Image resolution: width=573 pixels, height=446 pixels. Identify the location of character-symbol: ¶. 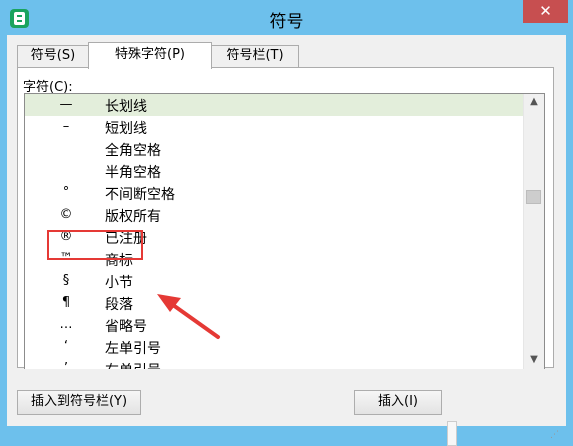
(66, 302).